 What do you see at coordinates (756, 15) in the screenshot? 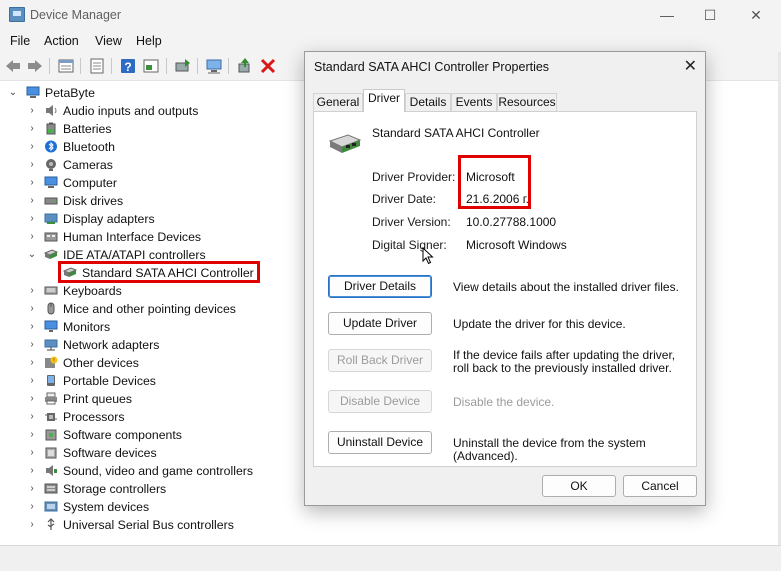
I see `close-button: ✕` at bounding box center [756, 15].